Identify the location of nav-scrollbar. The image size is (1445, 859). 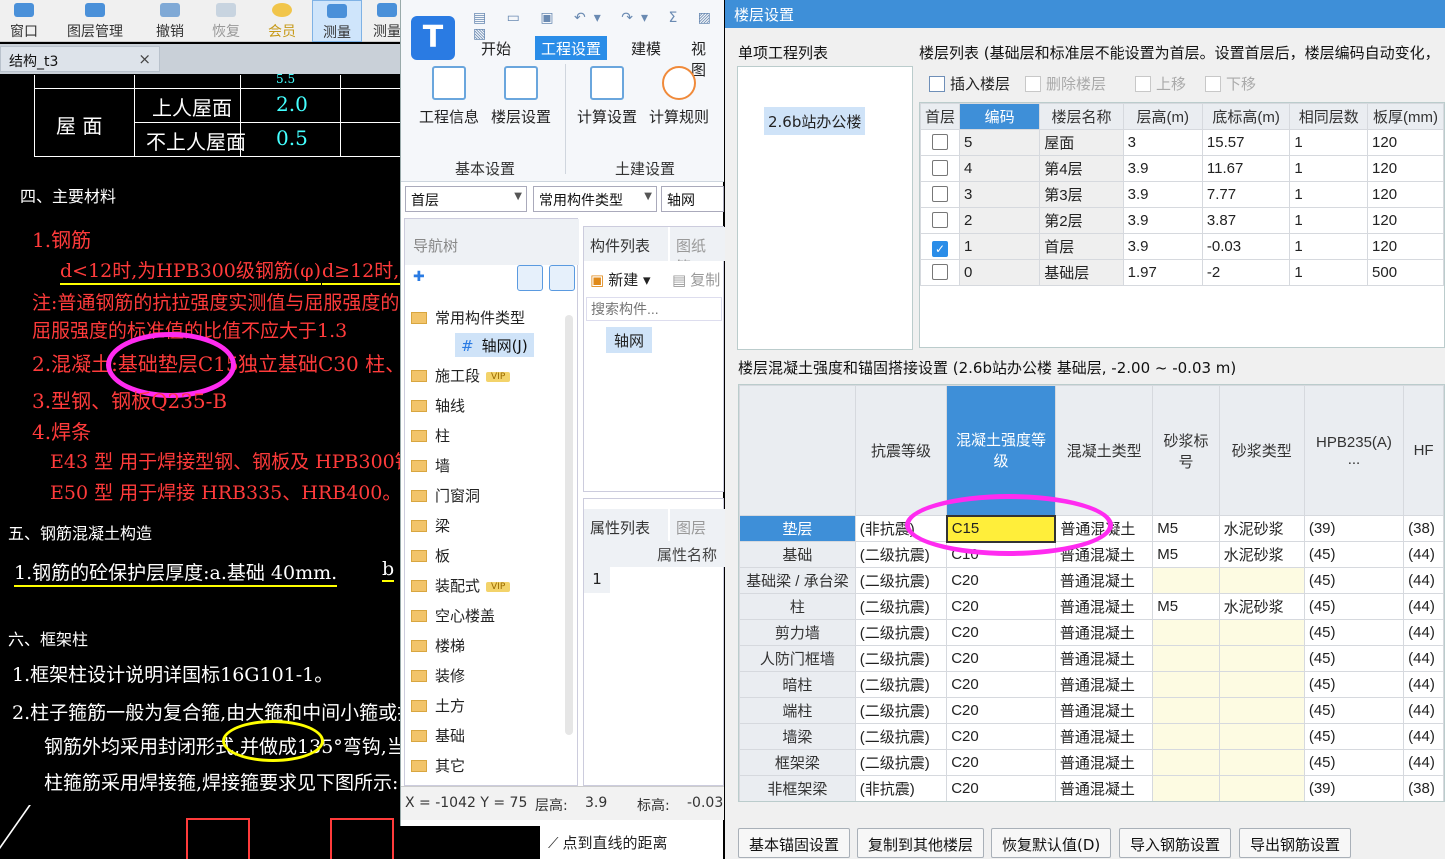
(569, 525).